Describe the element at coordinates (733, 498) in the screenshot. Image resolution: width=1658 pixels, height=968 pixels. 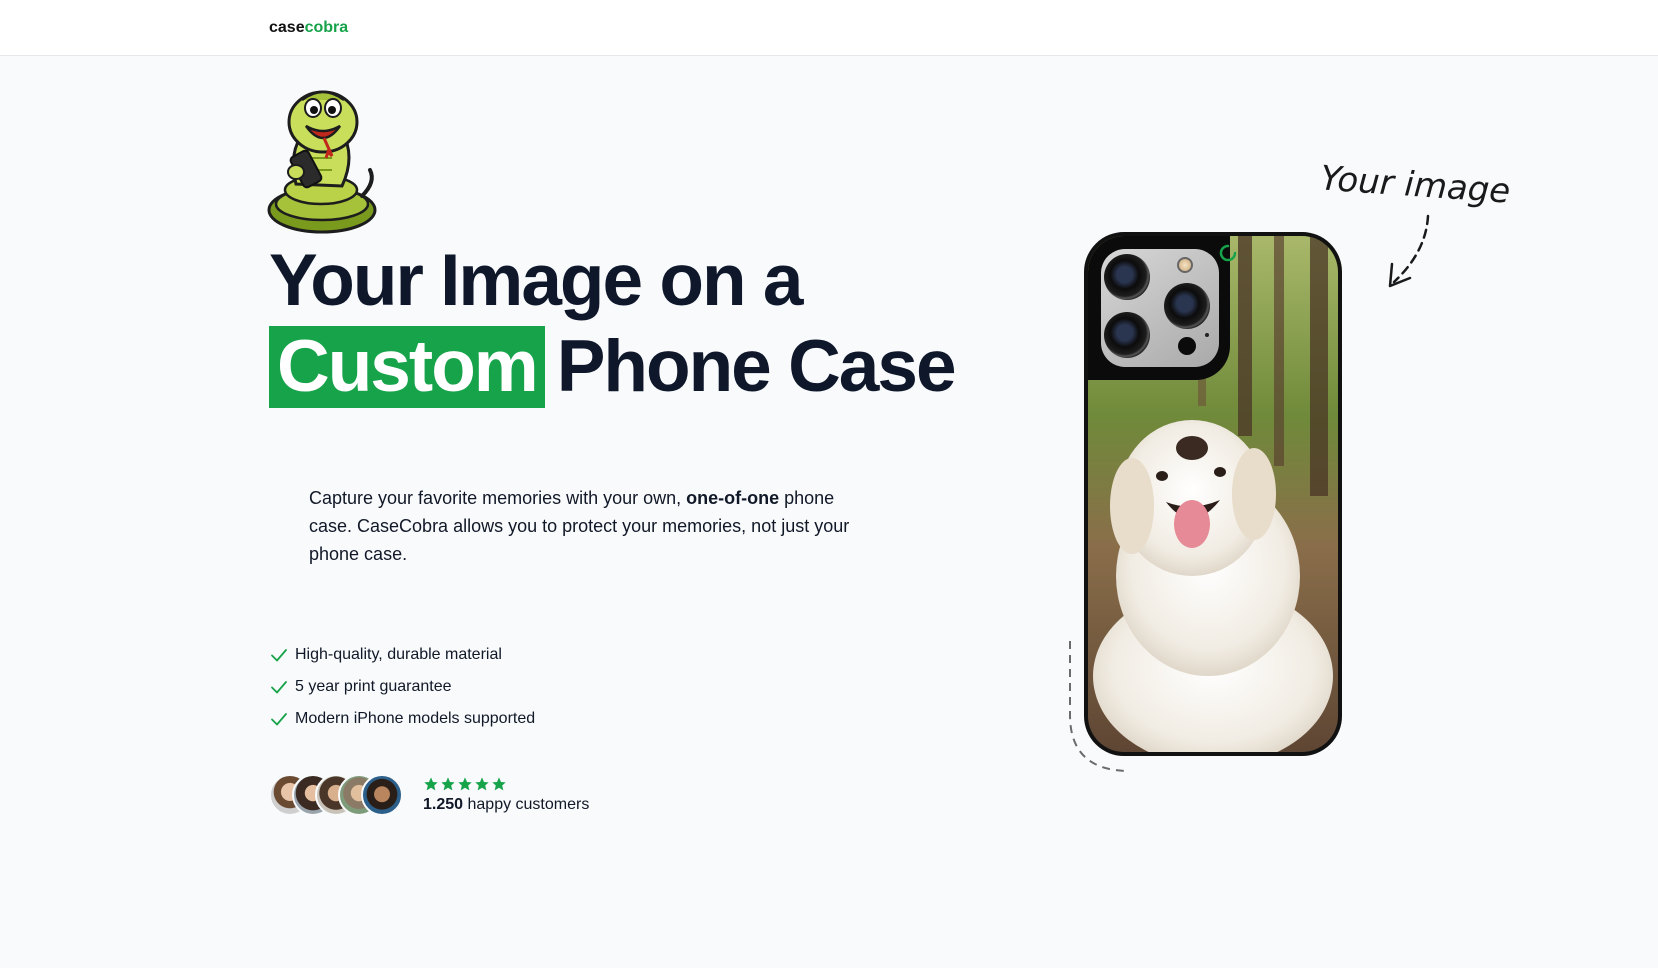
I see `description-bold: one-of-one` at that location.